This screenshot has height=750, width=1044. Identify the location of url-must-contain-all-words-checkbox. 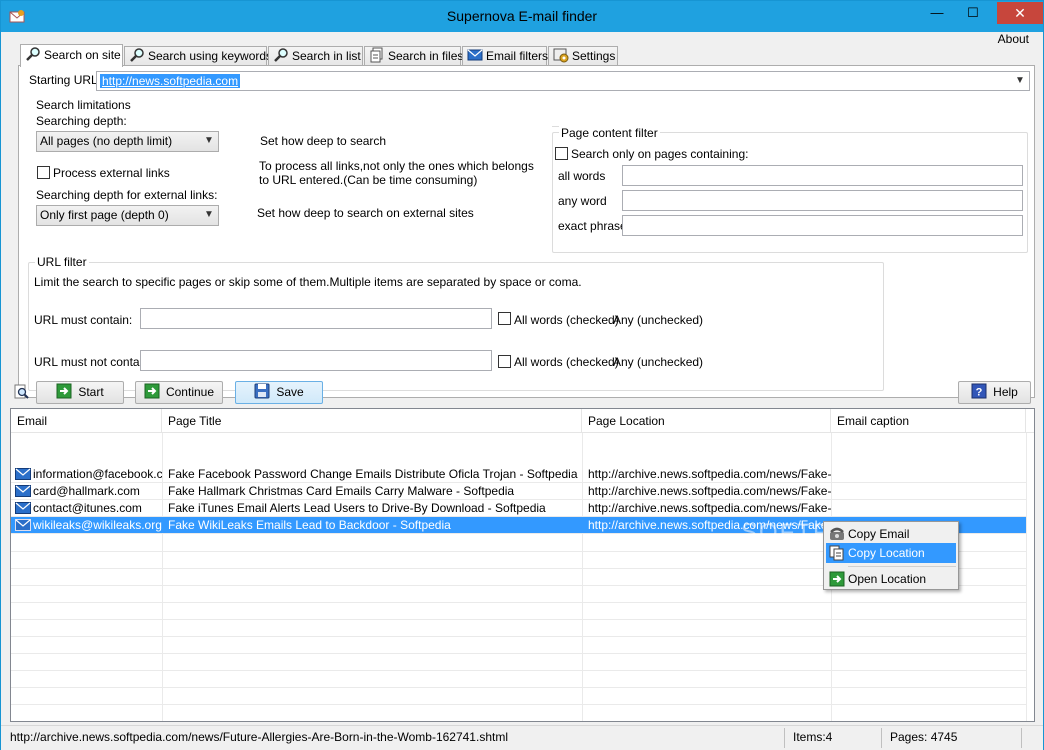
(504, 318).